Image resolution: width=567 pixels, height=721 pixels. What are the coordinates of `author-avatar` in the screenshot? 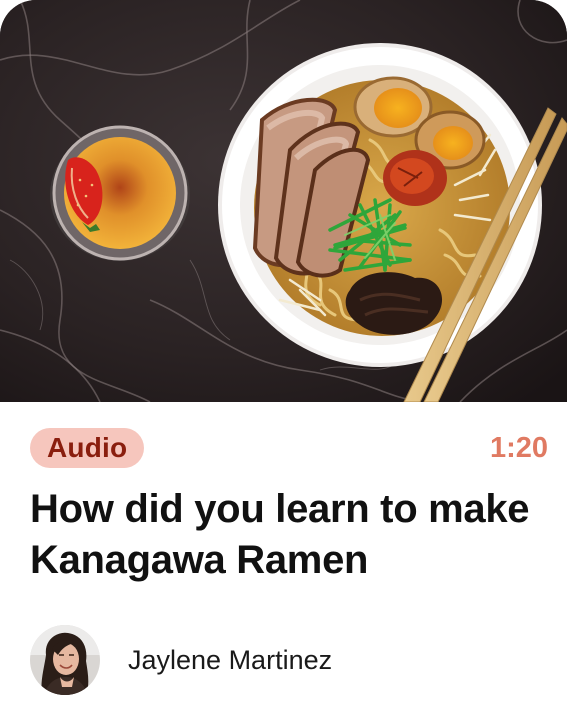 It's located at (65, 660).